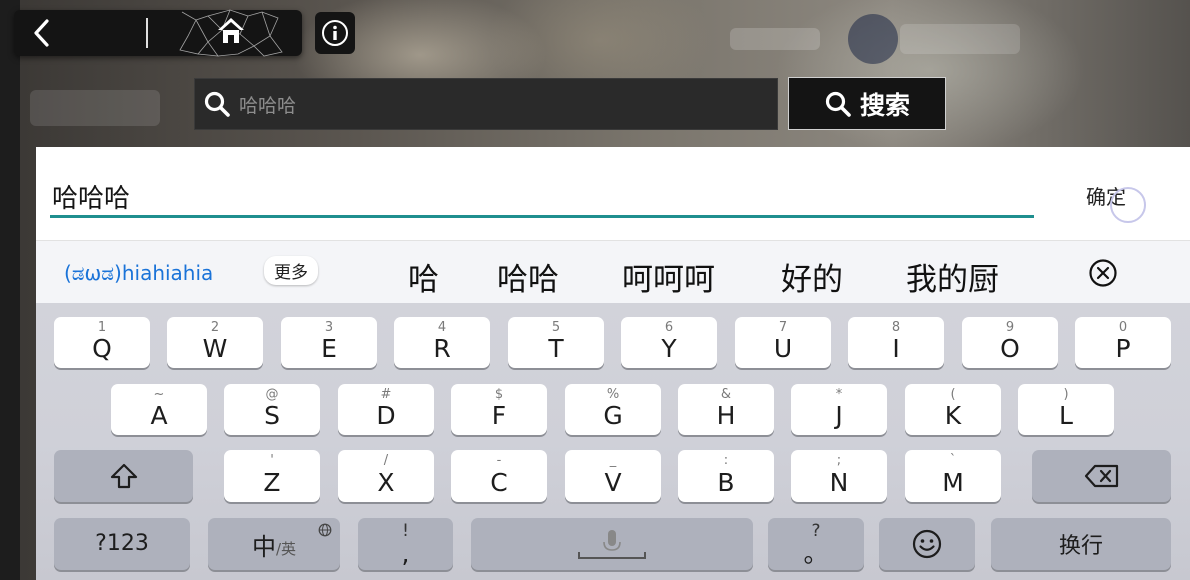 The width and height of the screenshot is (1190, 580). I want to click on key-label: V, so click(613, 482).